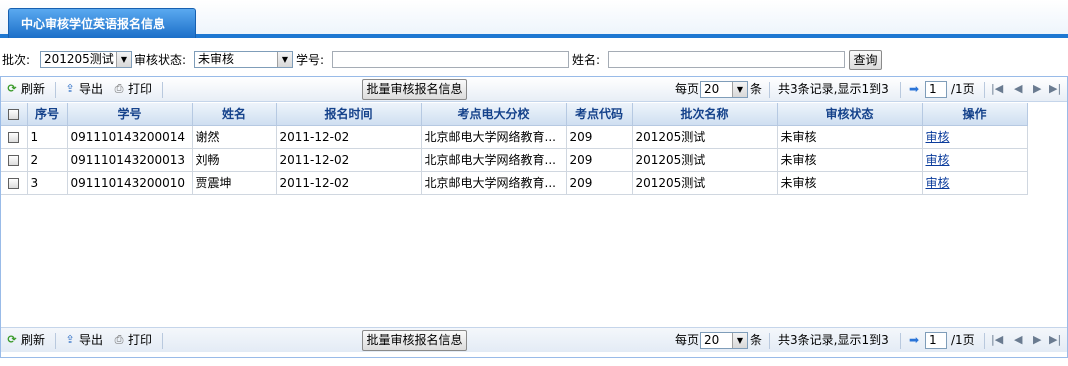 Image resolution: width=1068 pixels, height=366 pixels. I want to click on name-input, so click(726, 59).